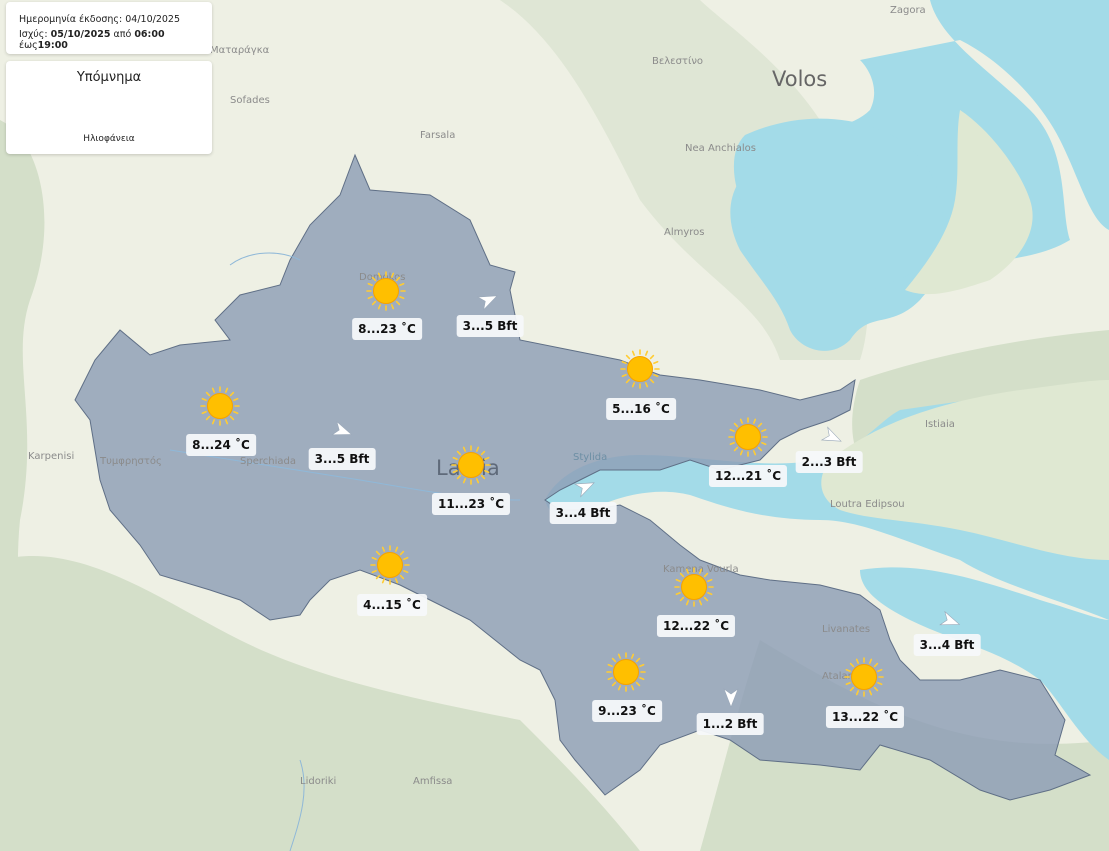 The height and width of the screenshot is (851, 1109). Describe the element at coordinates (641, 409) in the screenshot. I see `temperature-label: 5...16 ˚C` at that location.